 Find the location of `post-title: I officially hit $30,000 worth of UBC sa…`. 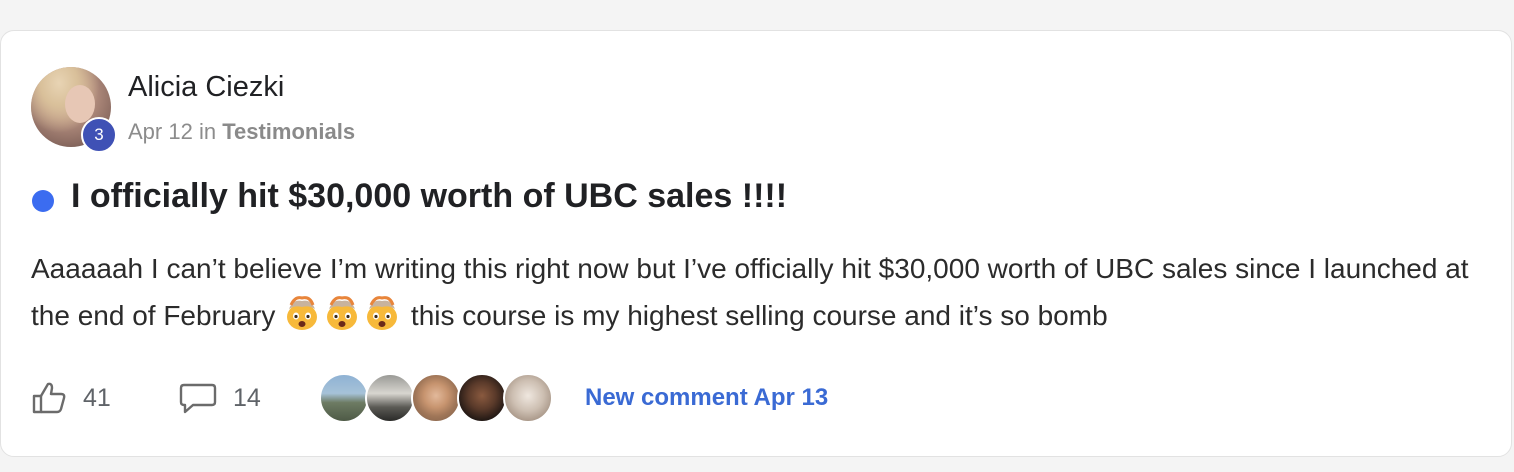

post-title: I officially hit $30,000 worth of UBC sa… is located at coordinates (429, 196).